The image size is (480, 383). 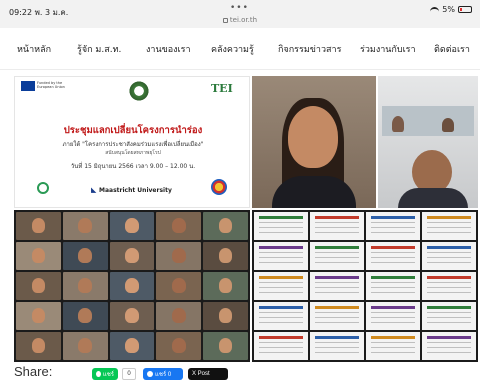 What do you see at coordinates (388, 49) in the screenshot?
I see `nav-item-join-us: ร่วมงานกับเรา` at bounding box center [388, 49].